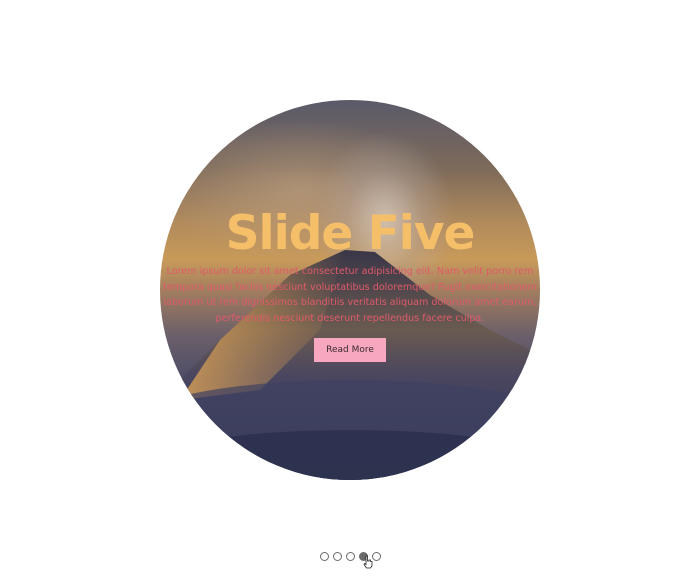 The width and height of the screenshot is (700, 580). Describe the element at coordinates (350, 233) in the screenshot. I see `slide-title: Slide Five` at that location.